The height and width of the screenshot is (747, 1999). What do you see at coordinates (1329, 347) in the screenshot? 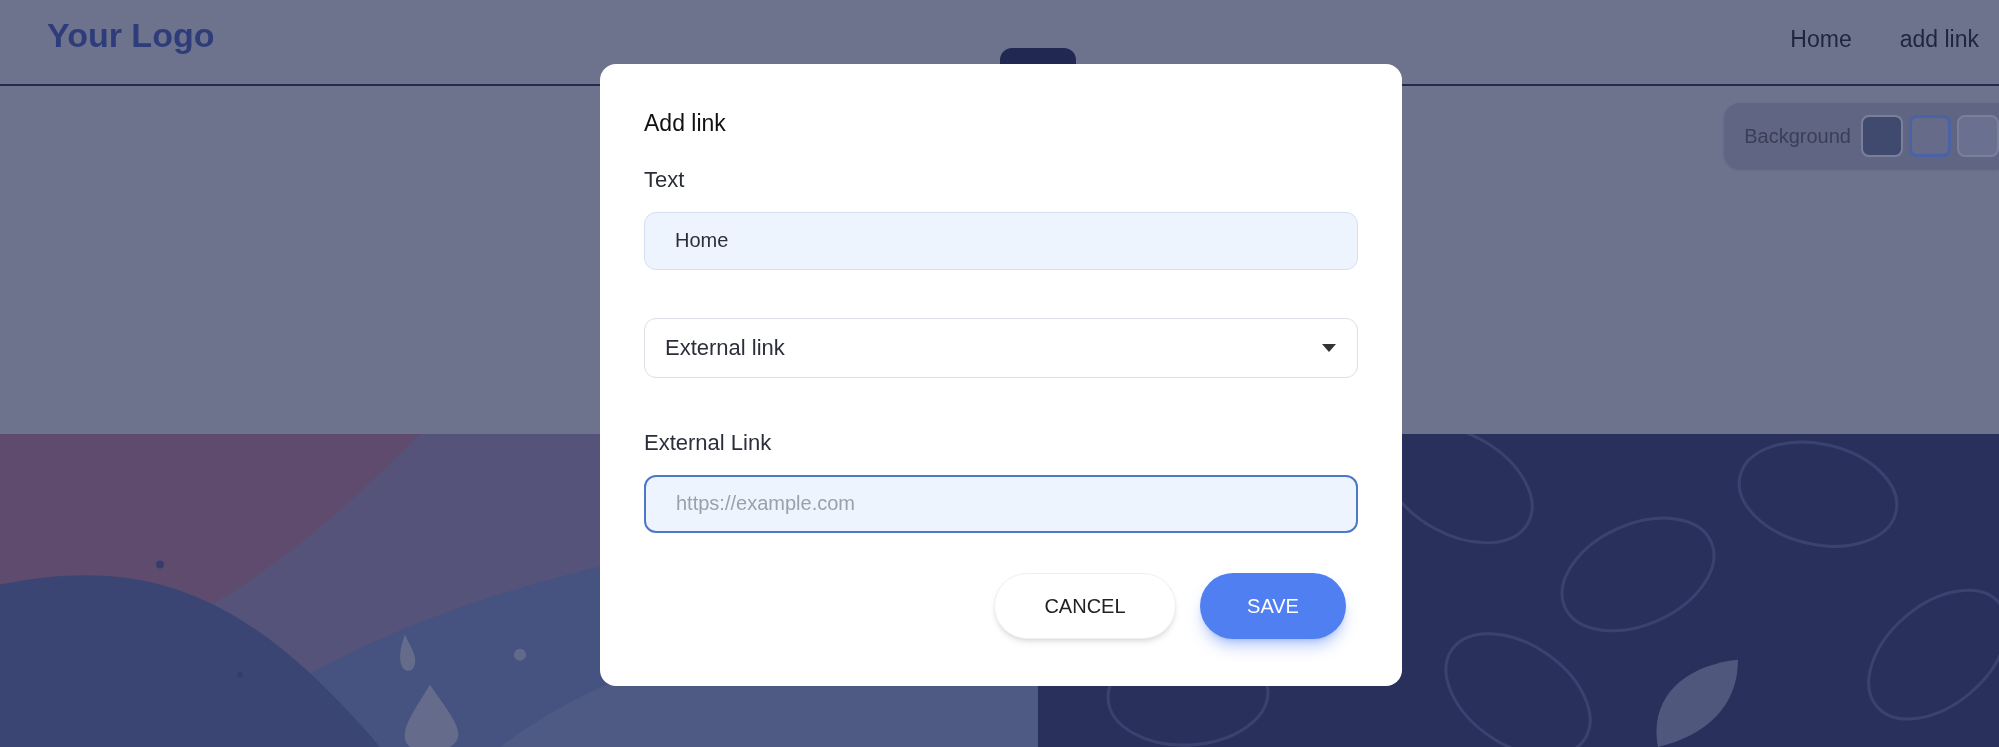
I see `dropdown-arrow-icon` at bounding box center [1329, 347].